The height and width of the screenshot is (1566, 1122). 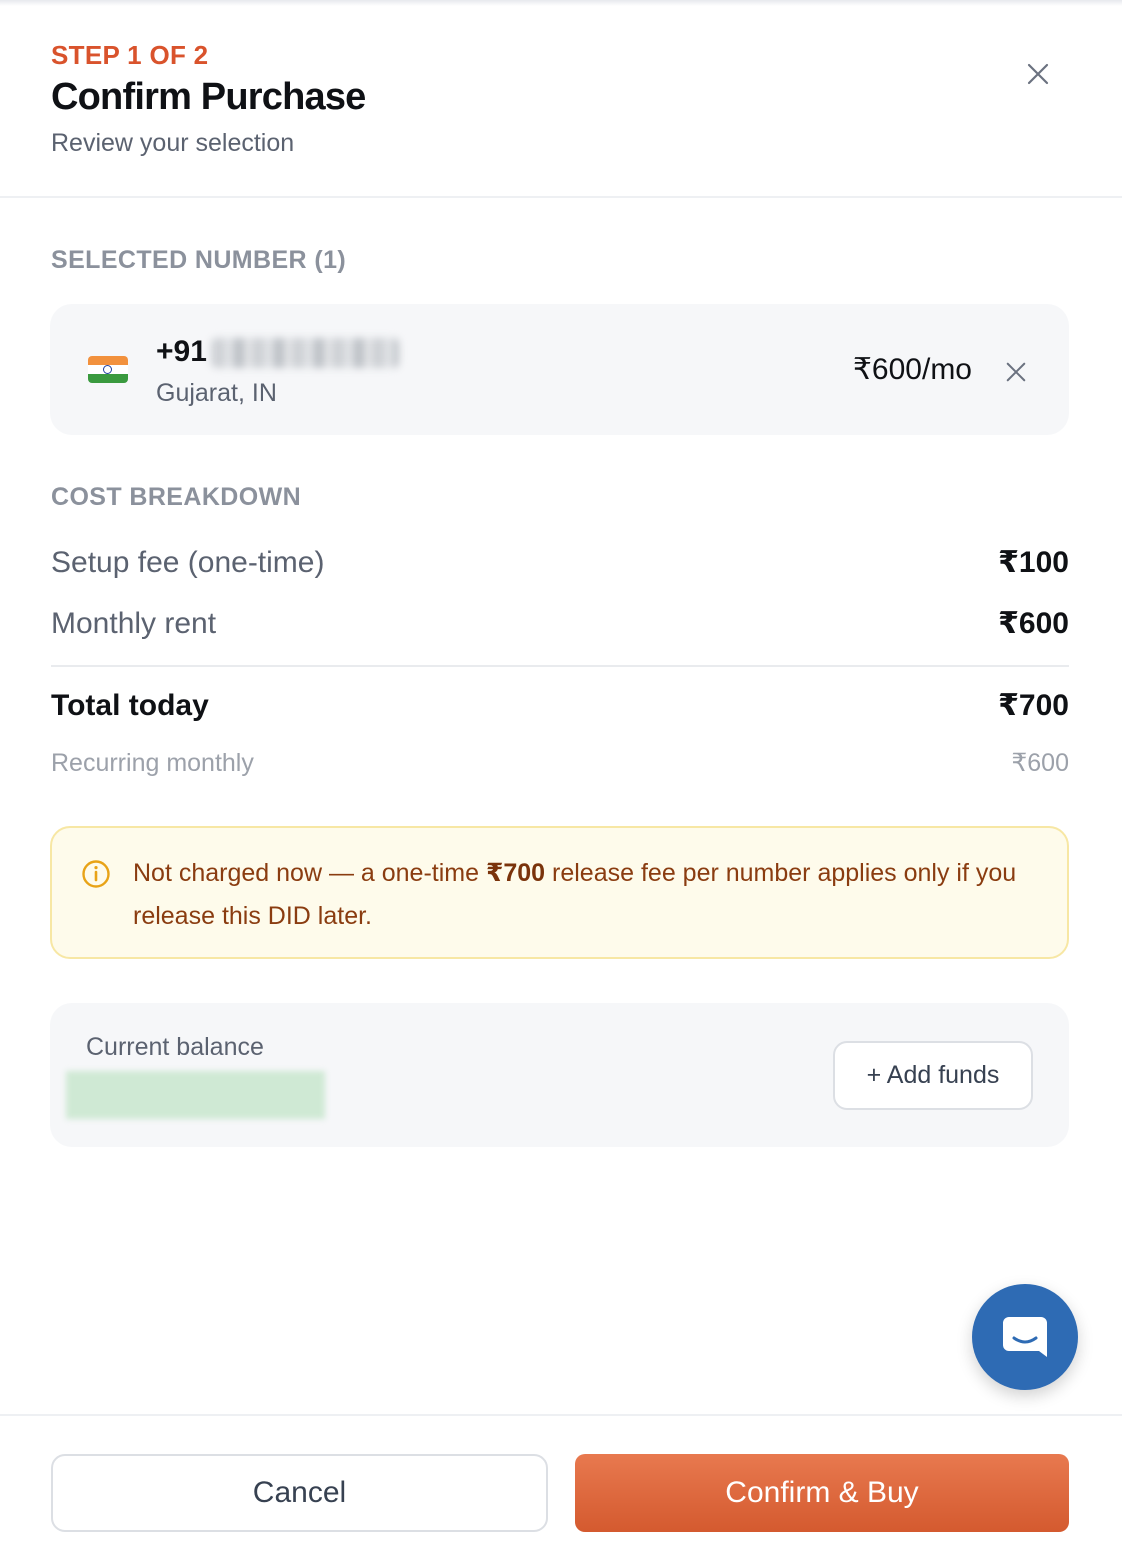 I want to click on chat-icon, so click(x=1025, y=1337).